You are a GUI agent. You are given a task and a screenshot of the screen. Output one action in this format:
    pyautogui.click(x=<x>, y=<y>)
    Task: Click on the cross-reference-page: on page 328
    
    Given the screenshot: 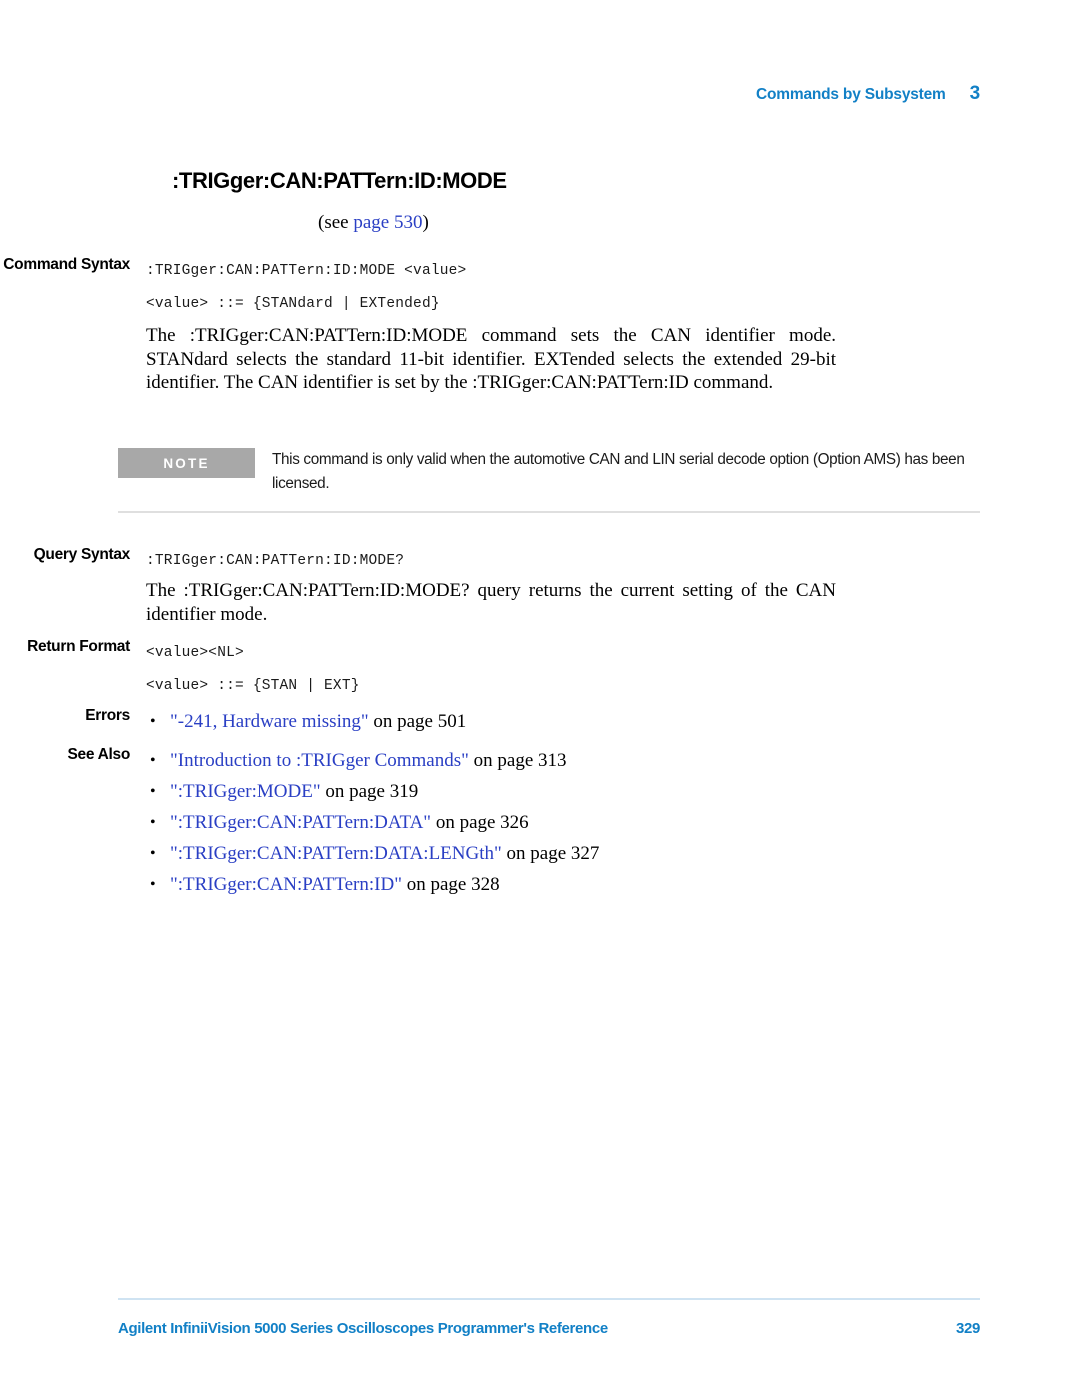 What is the action you would take?
    pyautogui.click(x=450, y=884)
    